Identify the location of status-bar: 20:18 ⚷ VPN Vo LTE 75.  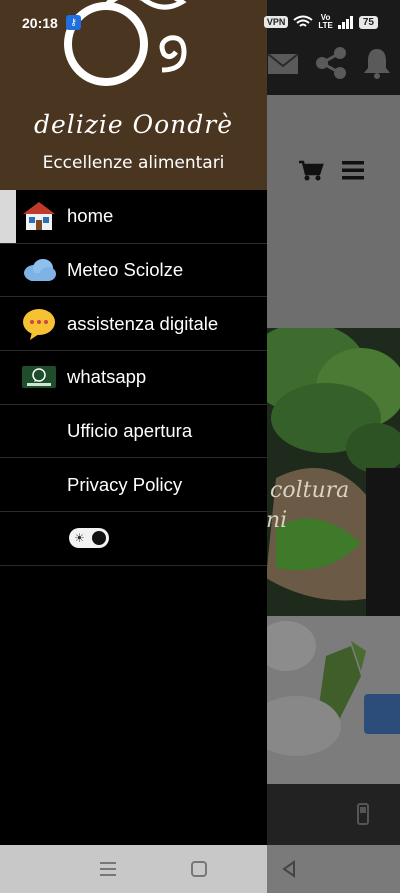
(200, 23).